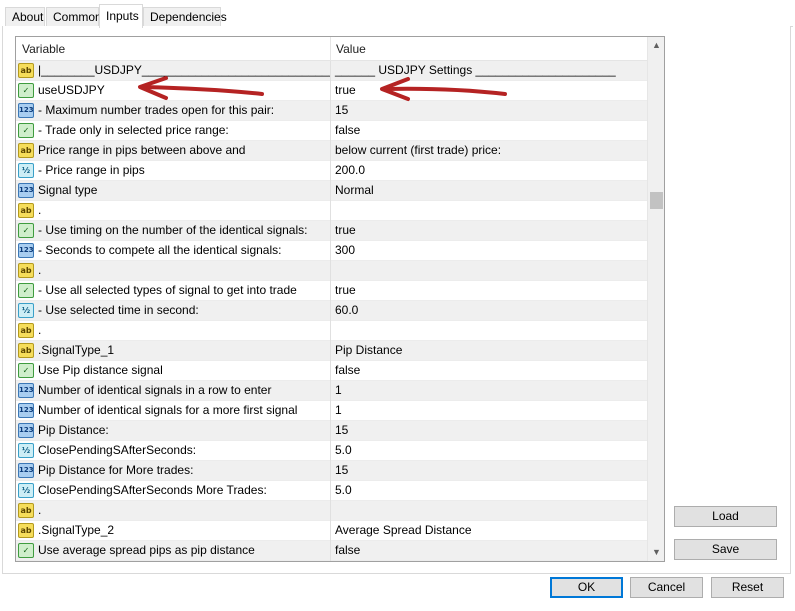 This screenshot has width=795, height=611. I want to click on value-cell: 200.0, so click(489, 171).